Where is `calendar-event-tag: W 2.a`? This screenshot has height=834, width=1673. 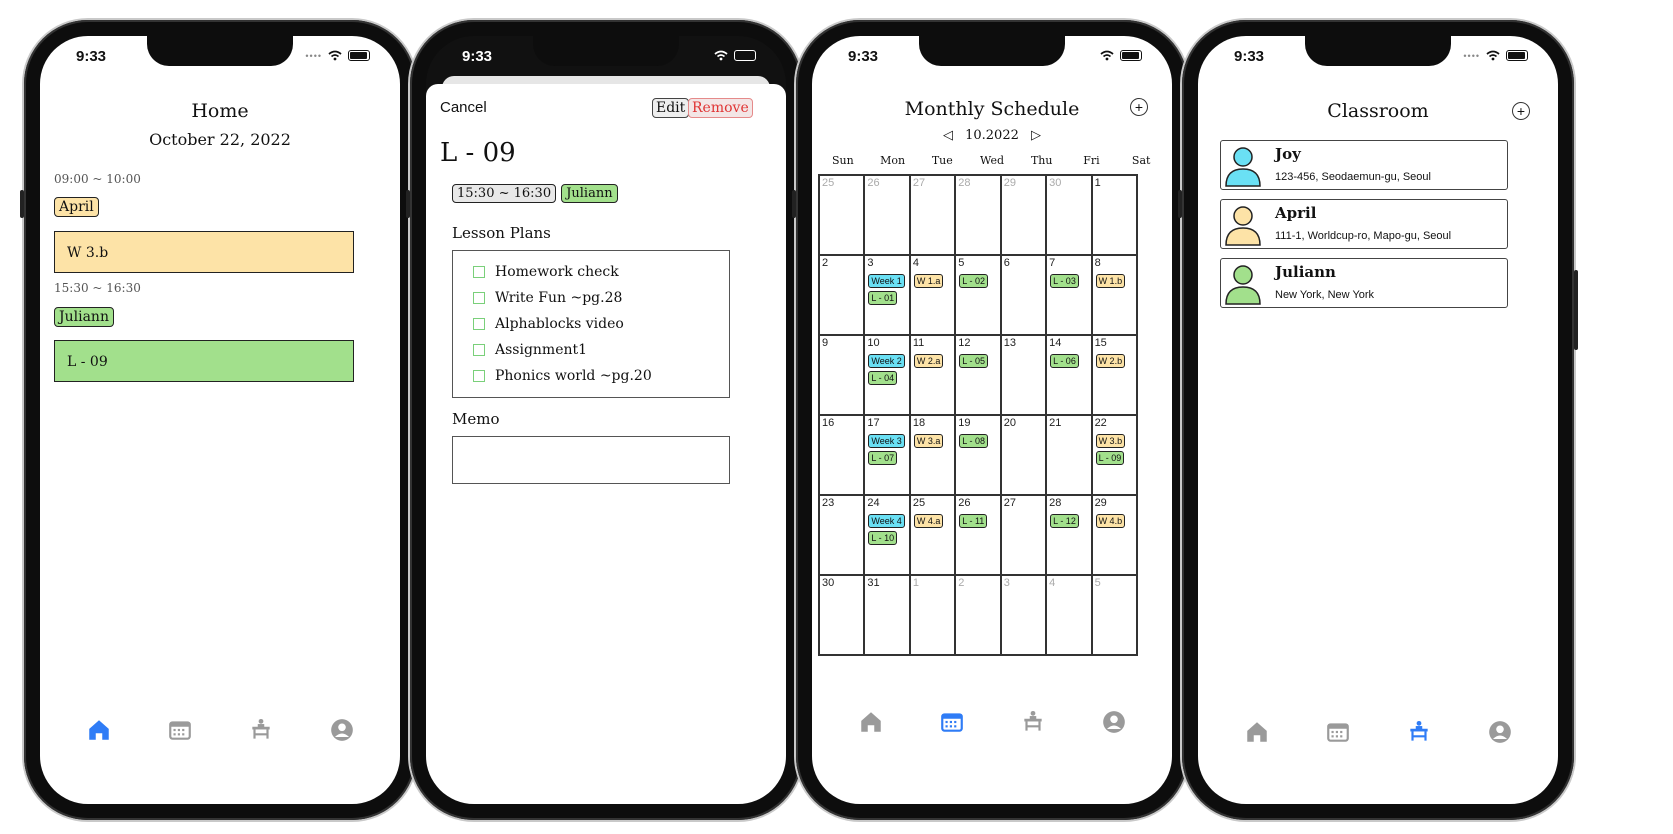 calendar-event-tag: W 2.a is located at coordinates (928, 361).